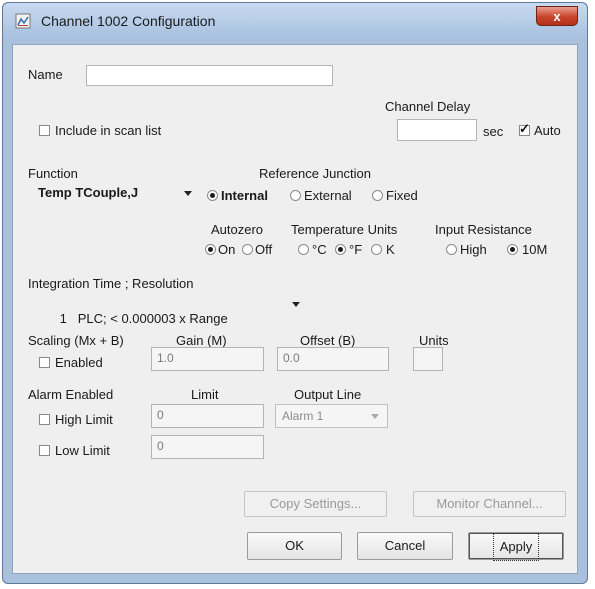 The height and width of the screenshot is (589, 595). What do you see at coordinates (244, 195) in the screenshot?
I see `ref-internal-label: Internal` at bounding box center [244, 195].